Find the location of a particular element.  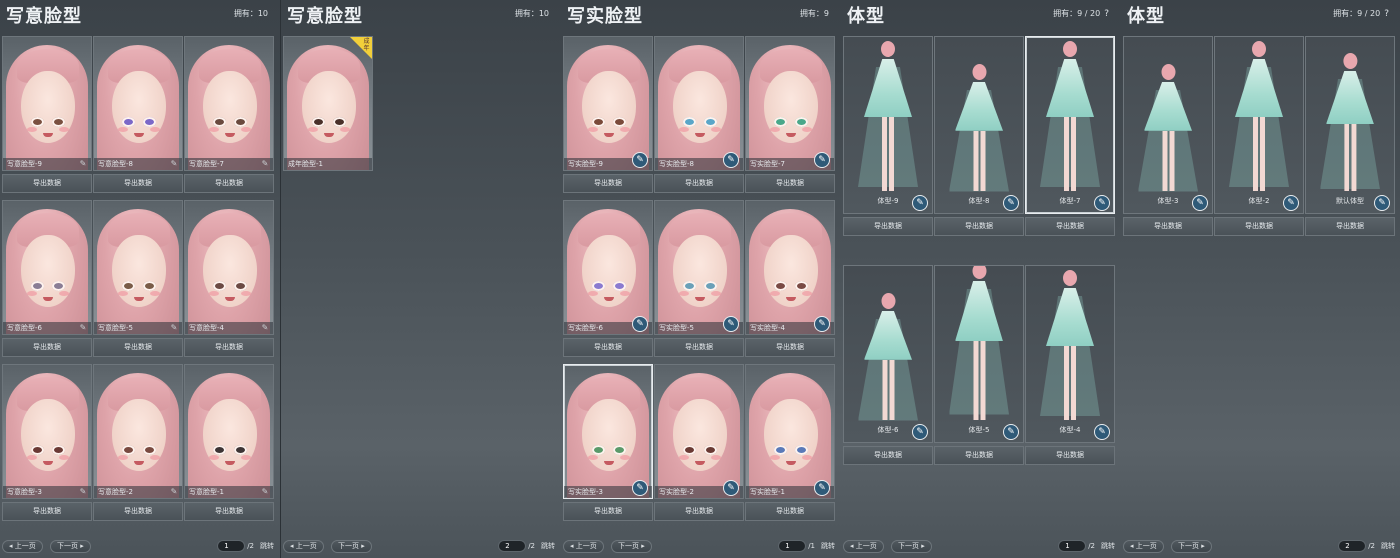

face-preview-card: 写意脸型-5 ✎ is located at coordinates (138, 267).